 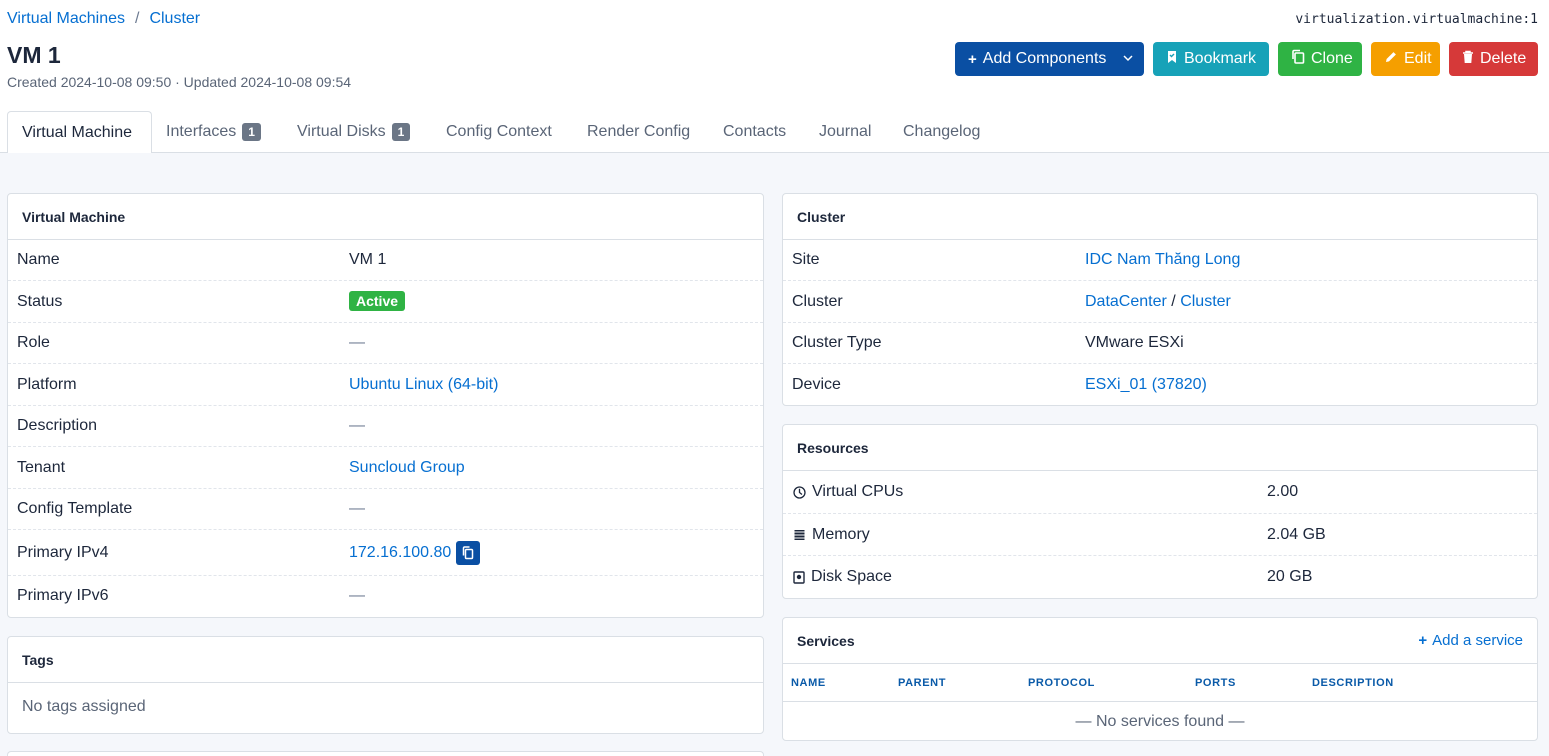 What do you see at coordinates (201, 131) in the screenshot?
I see `tab-interfaces-label: Interfaces` at bounding box center [201, 131].